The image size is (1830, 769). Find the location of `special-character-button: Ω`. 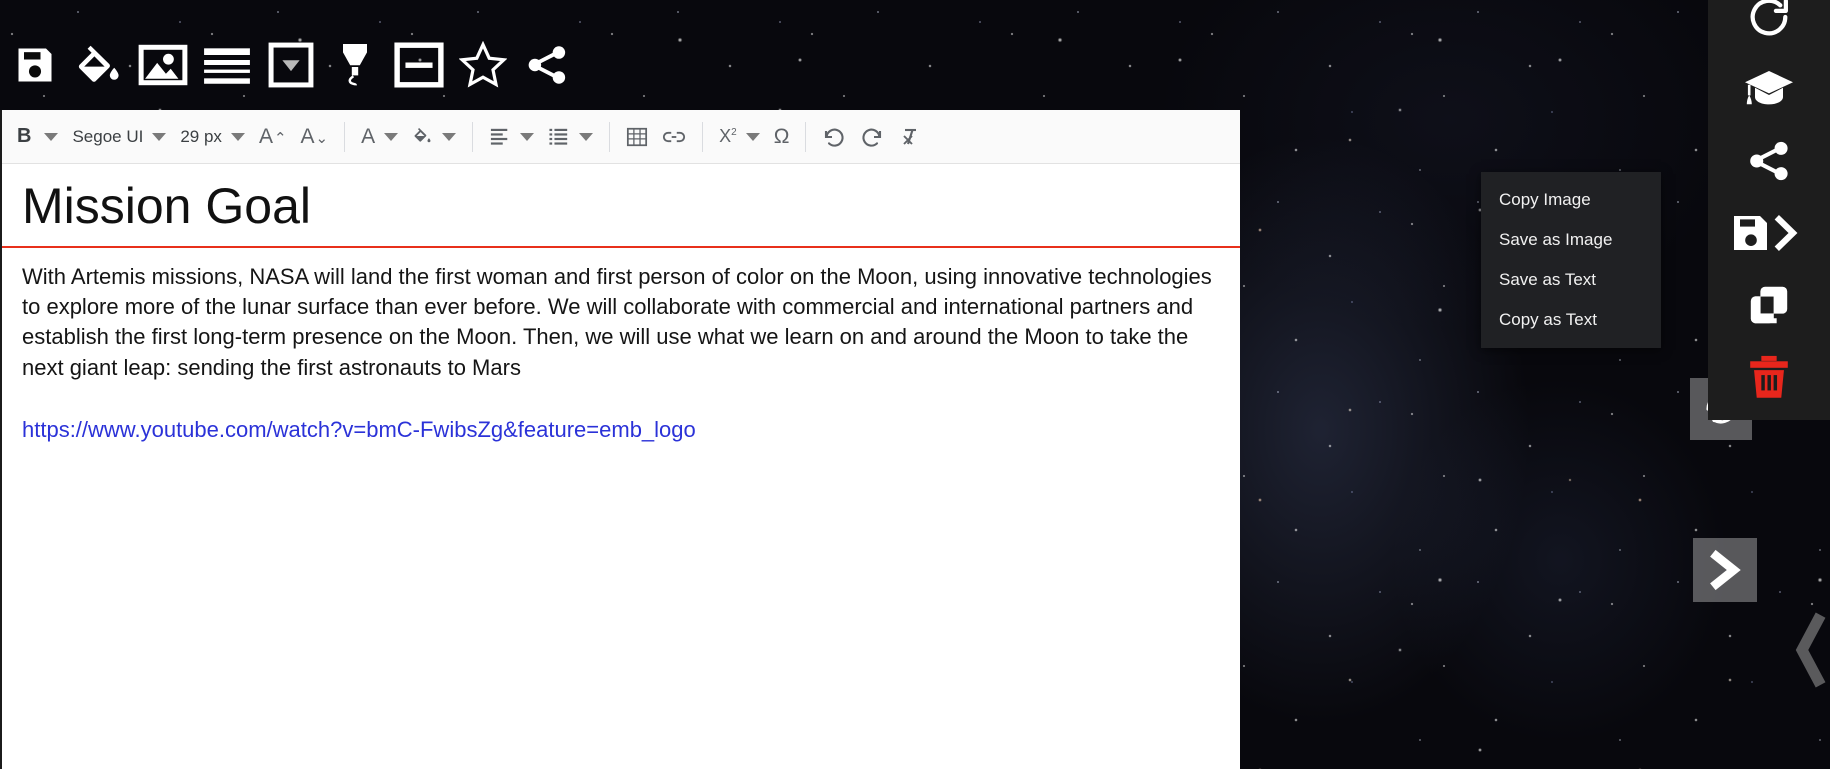

special-character-button: Ω is located at coordinates (782, 137).